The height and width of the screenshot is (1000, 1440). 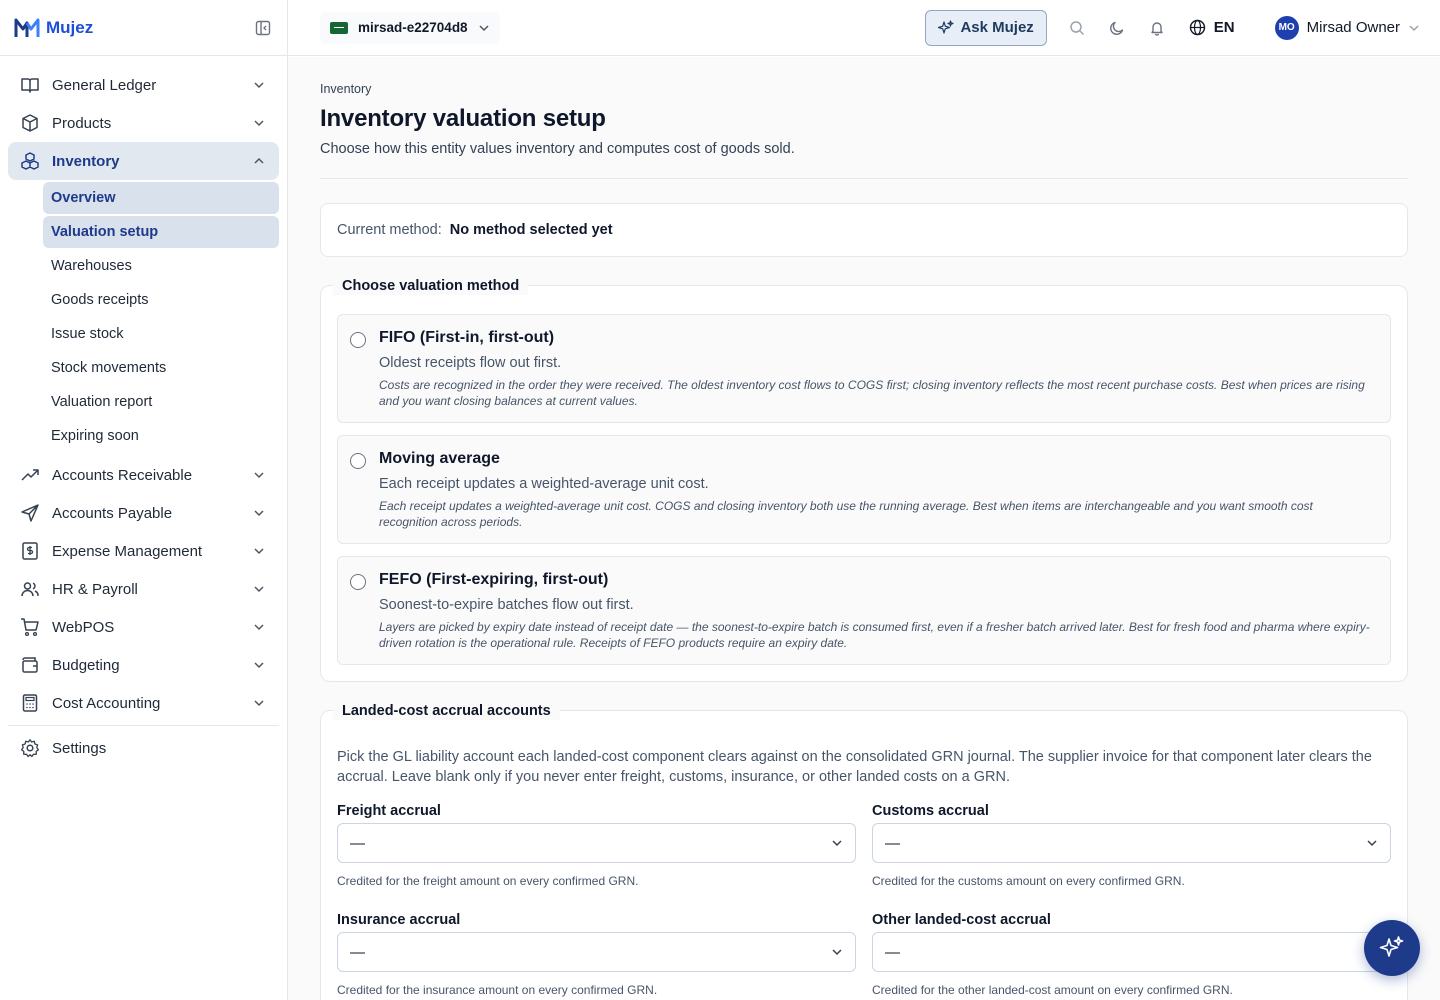 I want to click on trending-up-icon, so click(x=30, y=475).